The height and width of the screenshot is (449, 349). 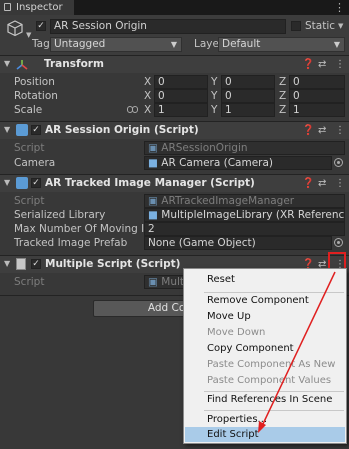 What do you see at coordinates (250, 349) in the screenshot?
I see `menu-item-copy-component: Copy Component` at bounding box center [250, 349].